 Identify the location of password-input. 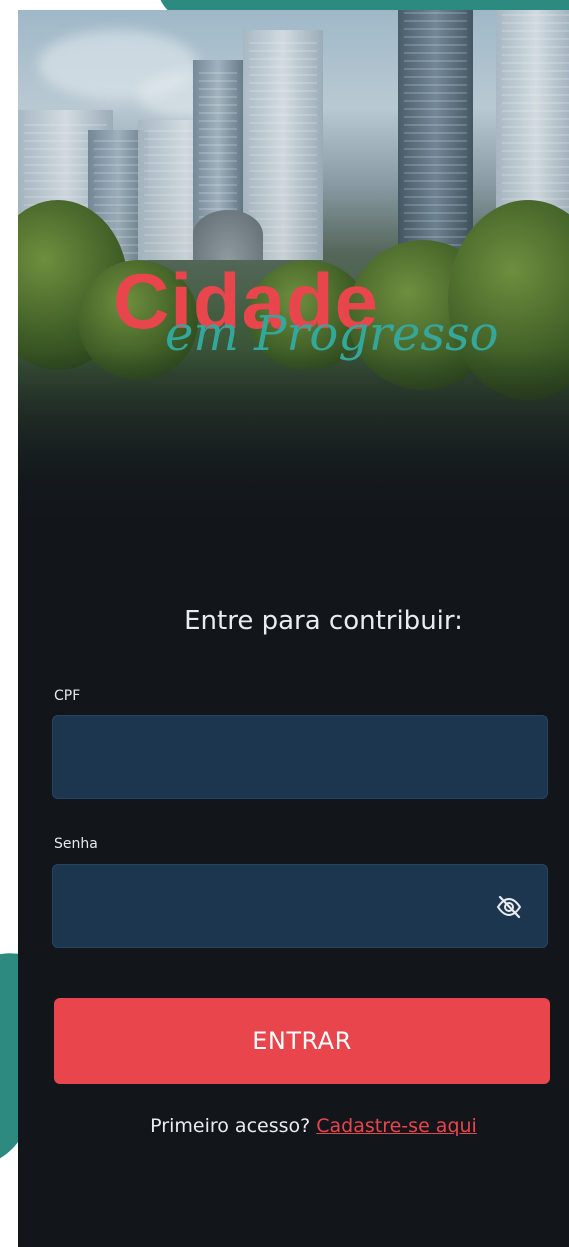
(300, 906).